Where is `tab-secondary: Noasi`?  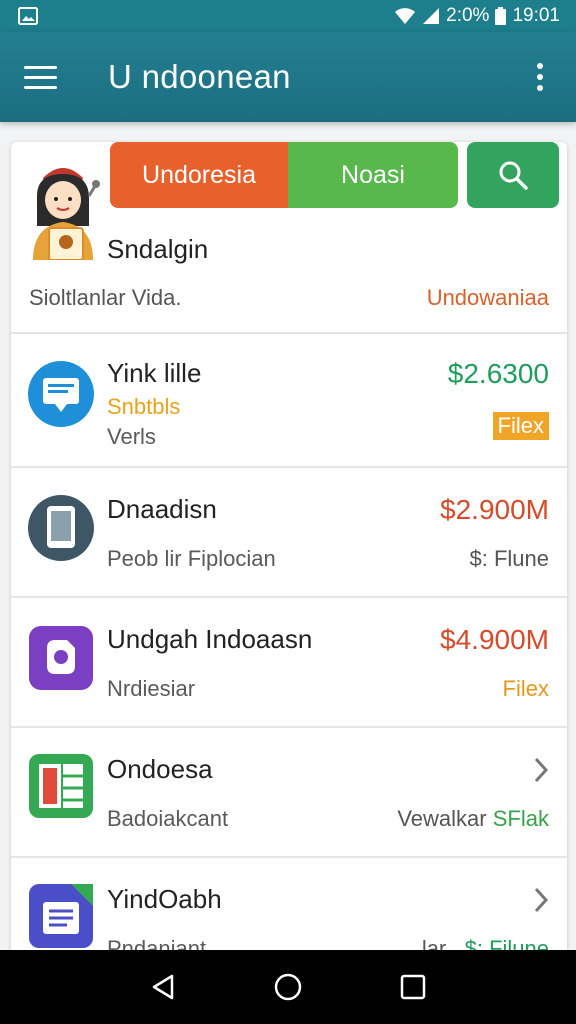
tab-secondary: Noasi is located at coordinates (373, 175).